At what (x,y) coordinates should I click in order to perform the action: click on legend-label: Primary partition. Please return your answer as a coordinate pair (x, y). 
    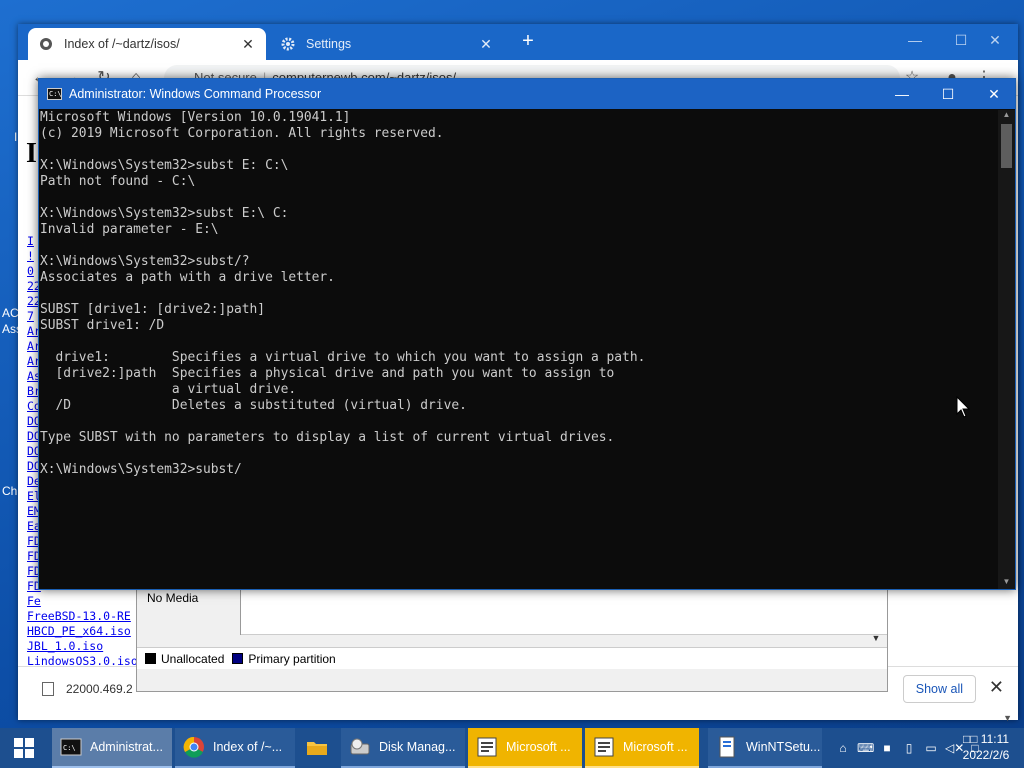
    Looking at the image, I should click on (292, 658).